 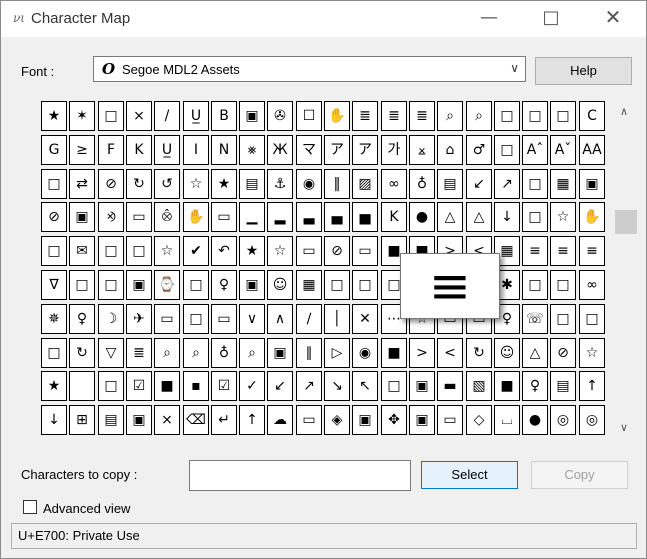 What do you see at coordinates (592, 116) in the screenshot?
I see `character-cell: C` at bounding box center [592, 116].